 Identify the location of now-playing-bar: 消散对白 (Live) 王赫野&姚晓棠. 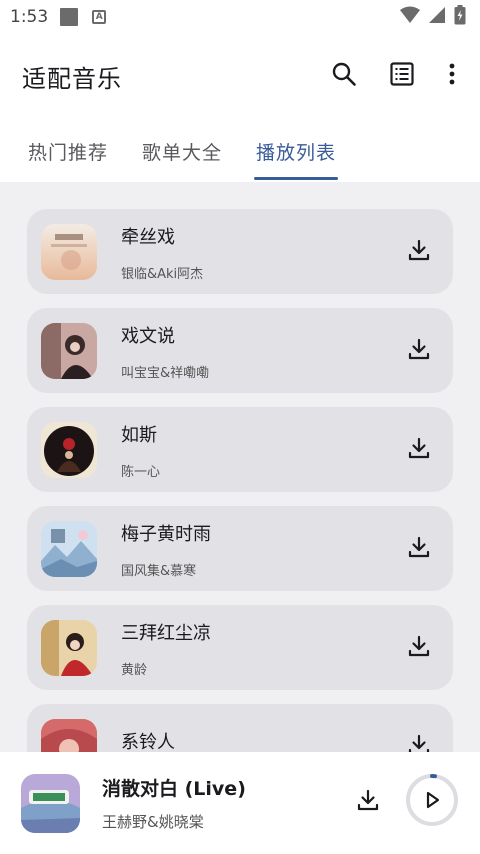
(240, 803).